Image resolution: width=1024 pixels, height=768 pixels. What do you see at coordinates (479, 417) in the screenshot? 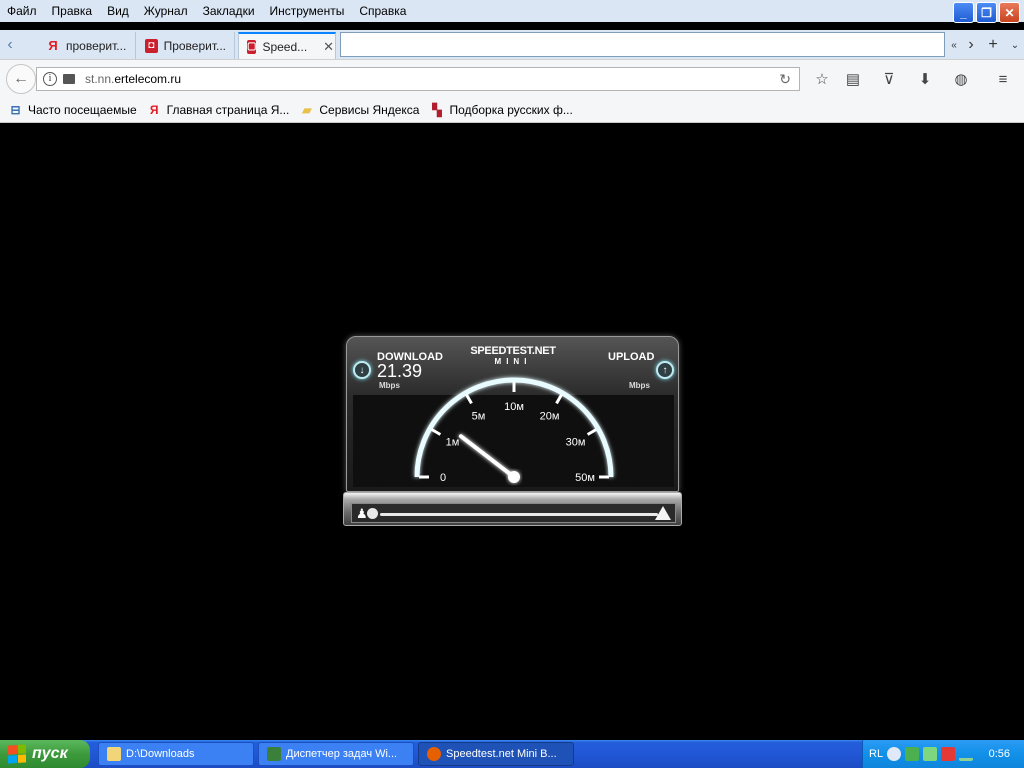
I see `gauge-tick-label: 5м` at bounding box center [479, 417].